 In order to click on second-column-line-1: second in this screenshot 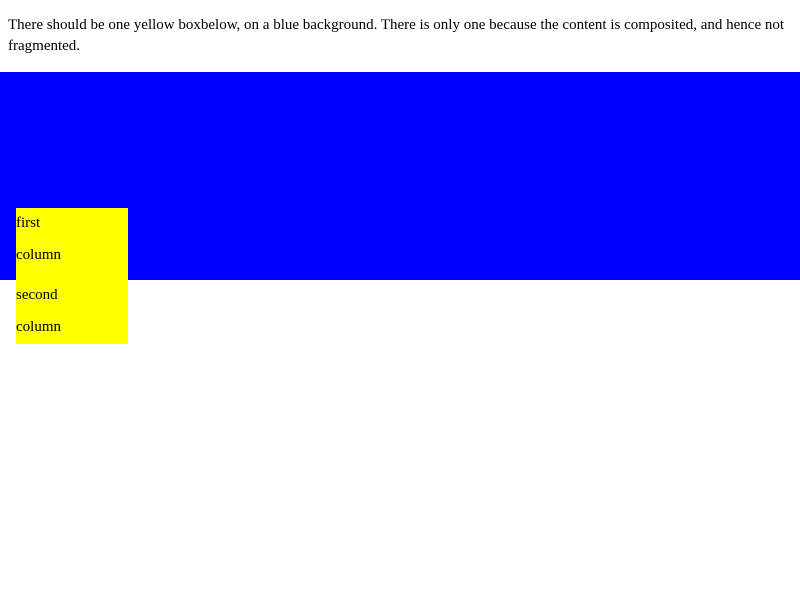, I will do `click(37, 295)`.